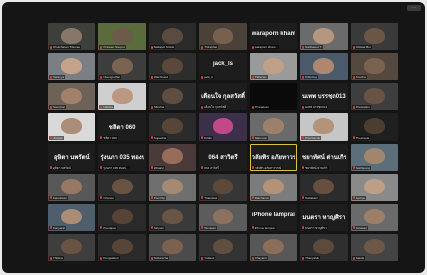  I want to click on participant-name-large: ชลิตา 060, so click(122, 127).